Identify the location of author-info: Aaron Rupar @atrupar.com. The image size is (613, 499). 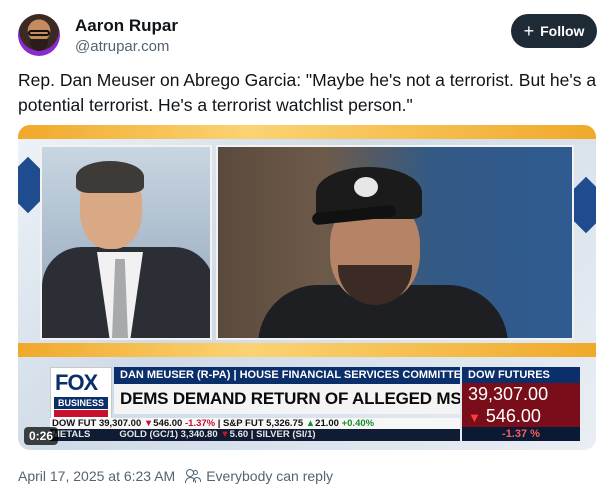
(126, 36).